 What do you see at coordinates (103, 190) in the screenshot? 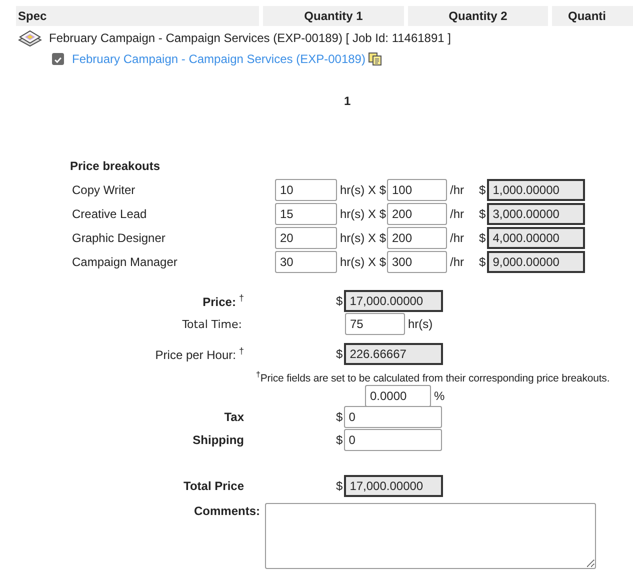
I see `role-label: Copy Writer` at bounding box center [103, 190].